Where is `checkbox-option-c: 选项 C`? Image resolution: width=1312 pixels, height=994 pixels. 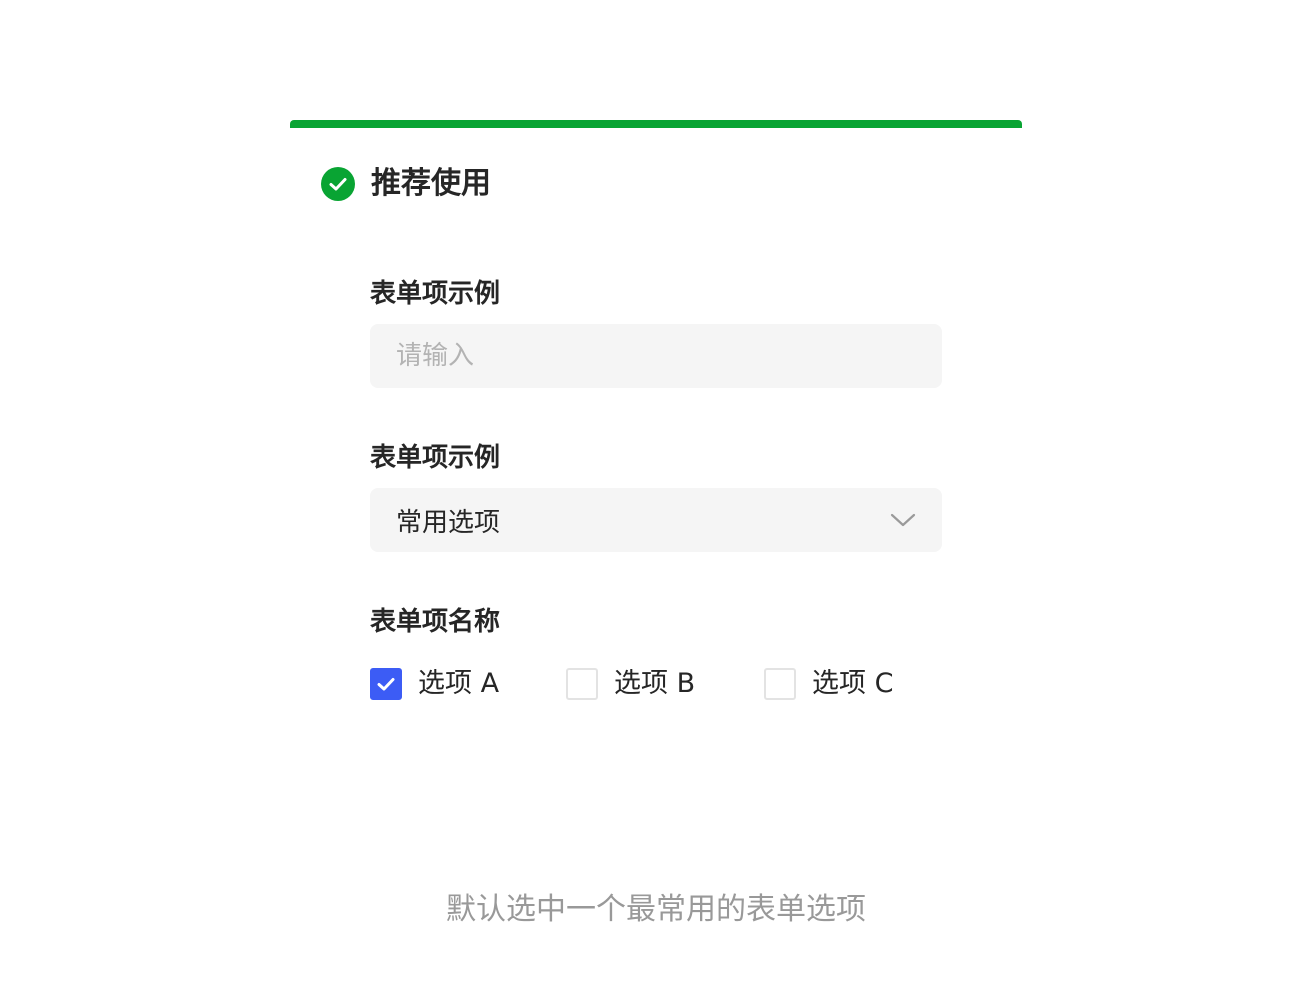 checkbox-option-c: 选项 C is located at coordinates (828, 684).